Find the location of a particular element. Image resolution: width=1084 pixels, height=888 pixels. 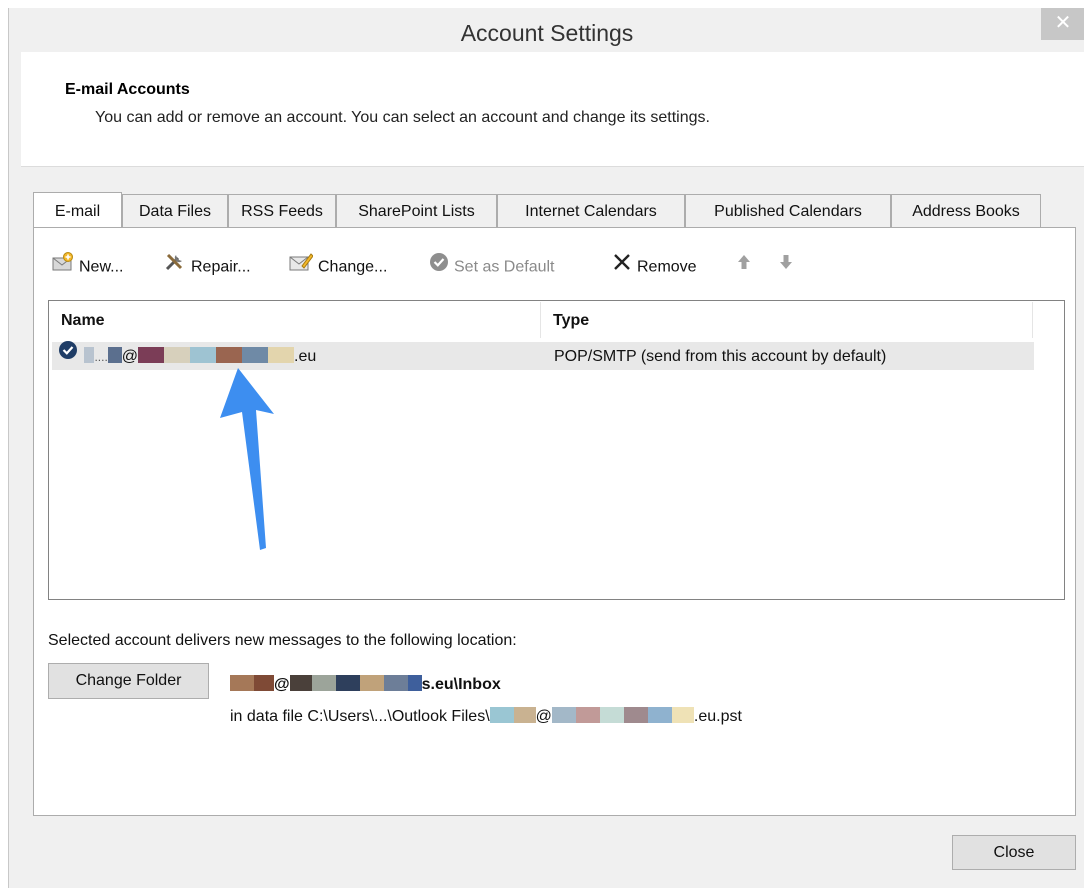

arrow-up-icon is located at coordinates (744, 267).